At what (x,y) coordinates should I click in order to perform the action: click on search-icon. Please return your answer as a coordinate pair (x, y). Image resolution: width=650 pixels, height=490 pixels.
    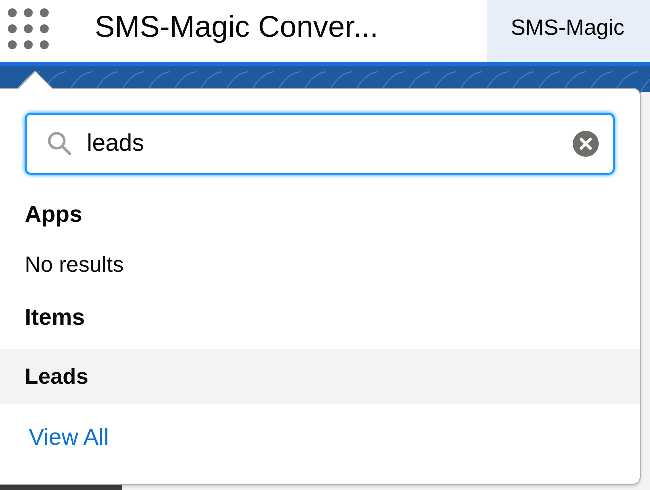
    Looking at the image, I should click on (60, 144).